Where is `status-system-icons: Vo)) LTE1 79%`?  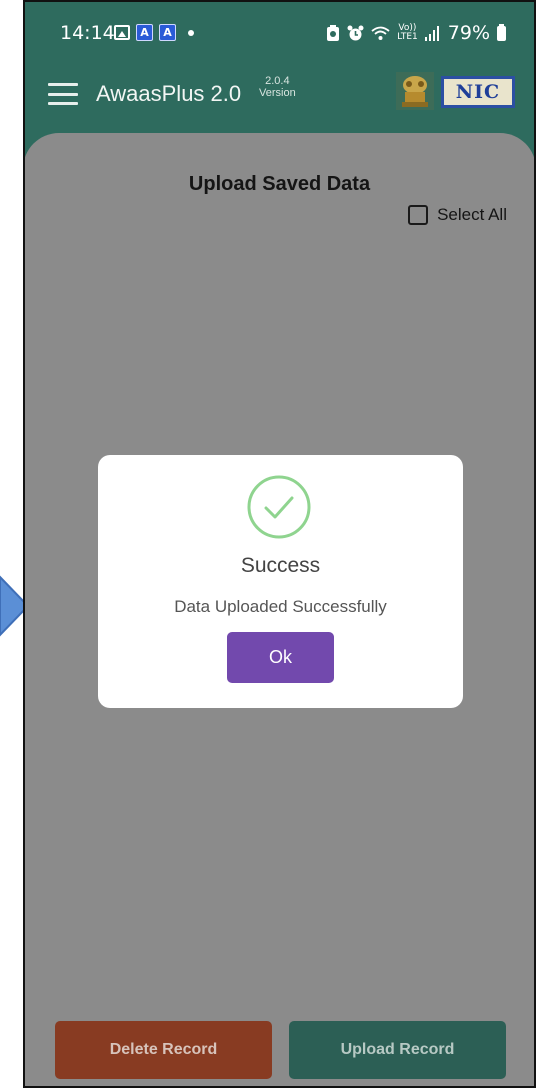 status-system-icons: Vo)) LTE1 79% is located at coordinates (416, 33).